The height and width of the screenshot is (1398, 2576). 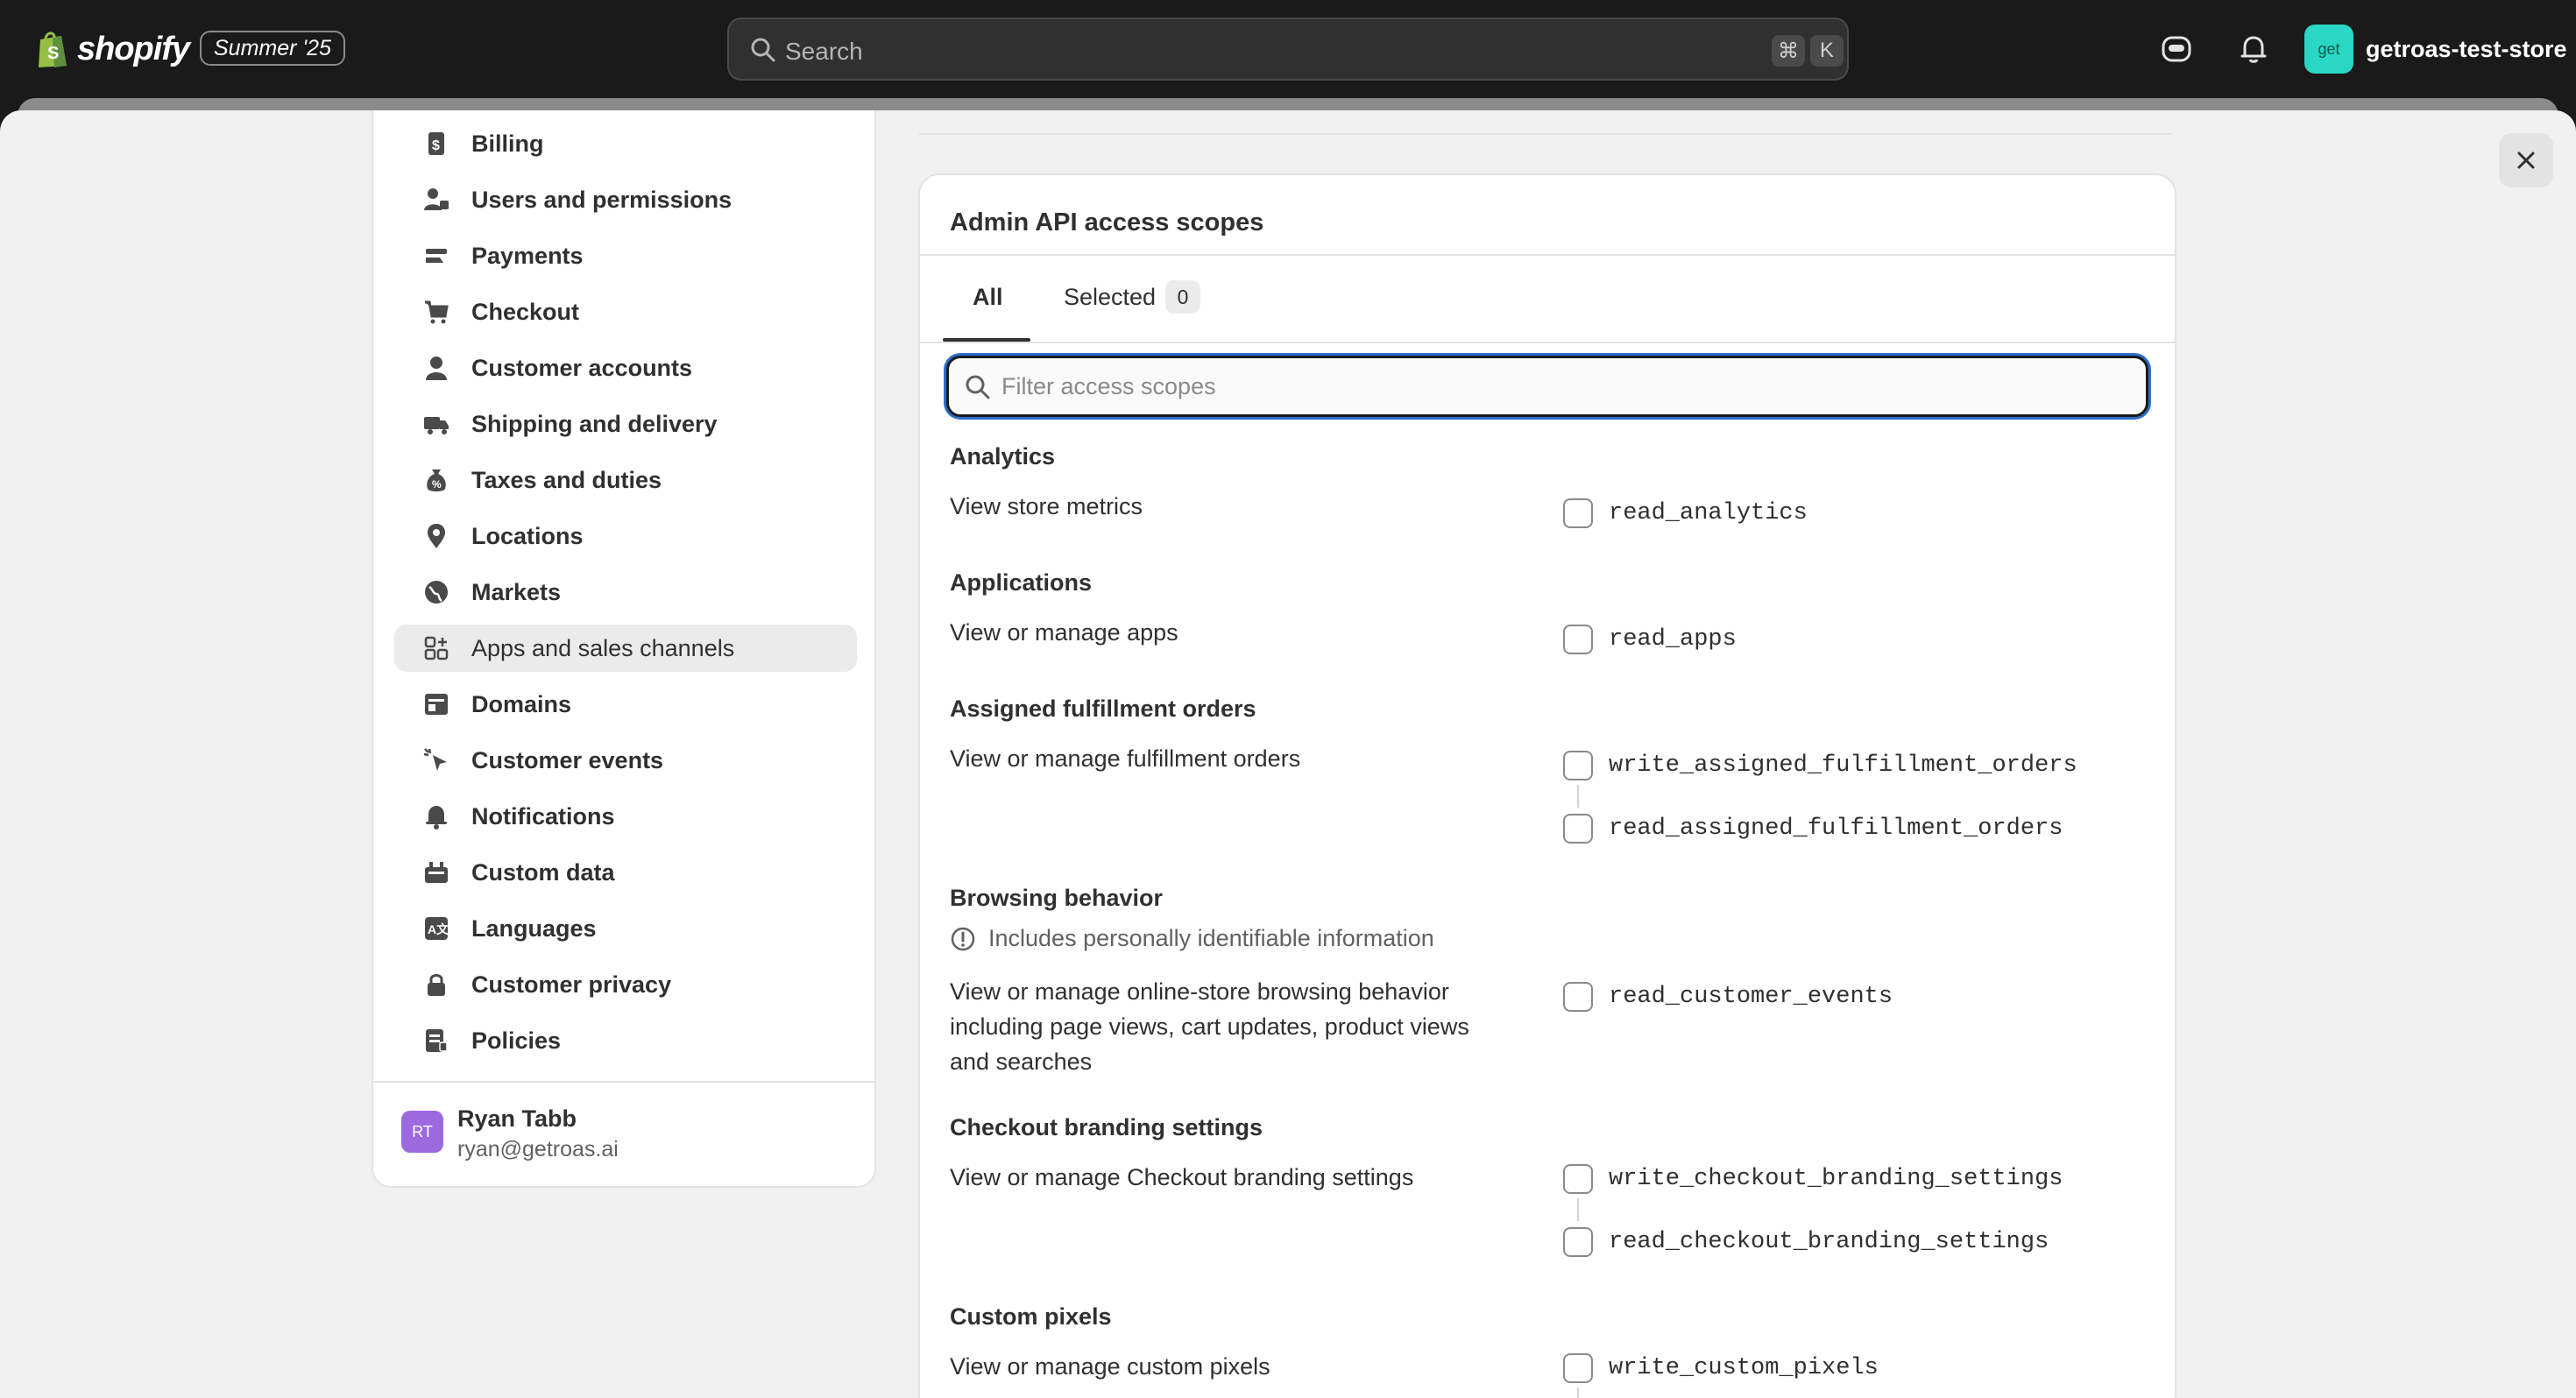 I want to click on scope-row: write_custom_pixels, so click(x=1721, y=1368).